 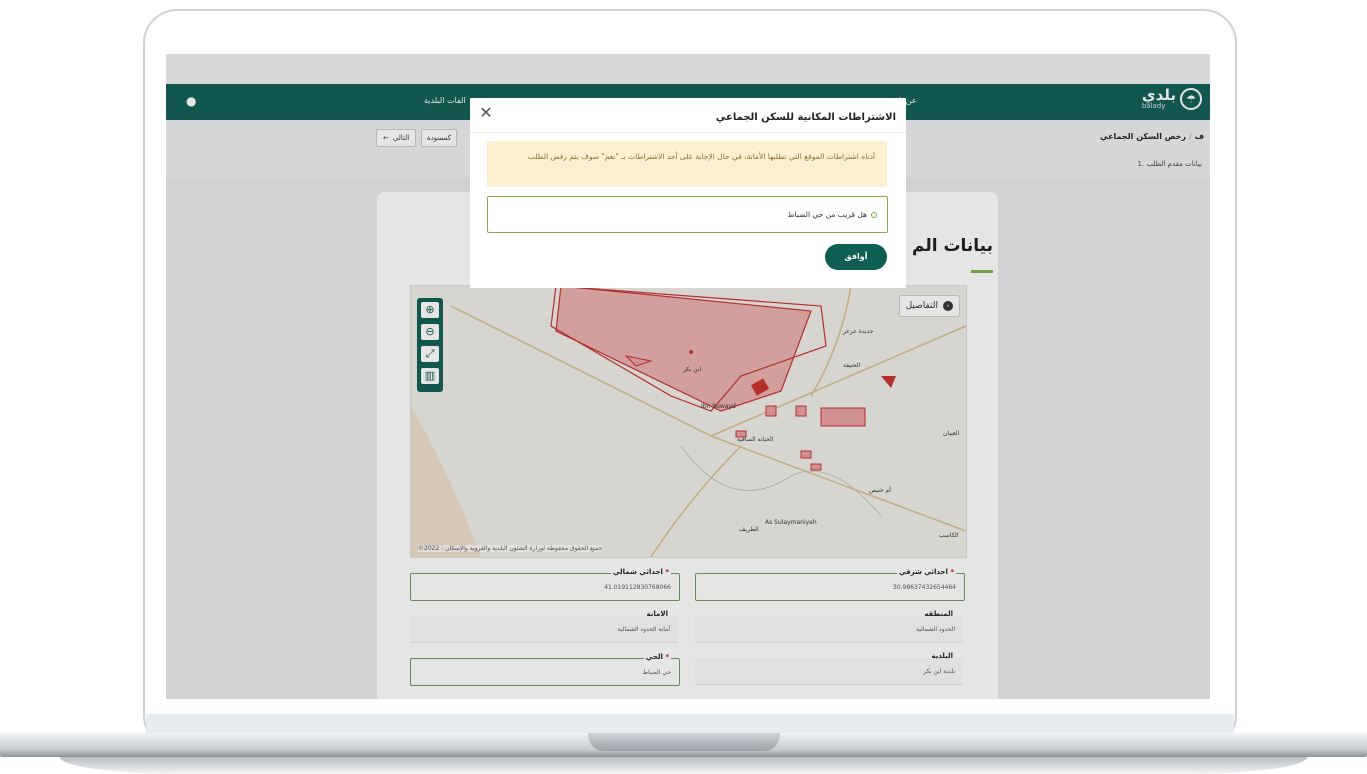 I want to click on condition-question: هل قريب من حي الضباط, so click(x=687, y=214).